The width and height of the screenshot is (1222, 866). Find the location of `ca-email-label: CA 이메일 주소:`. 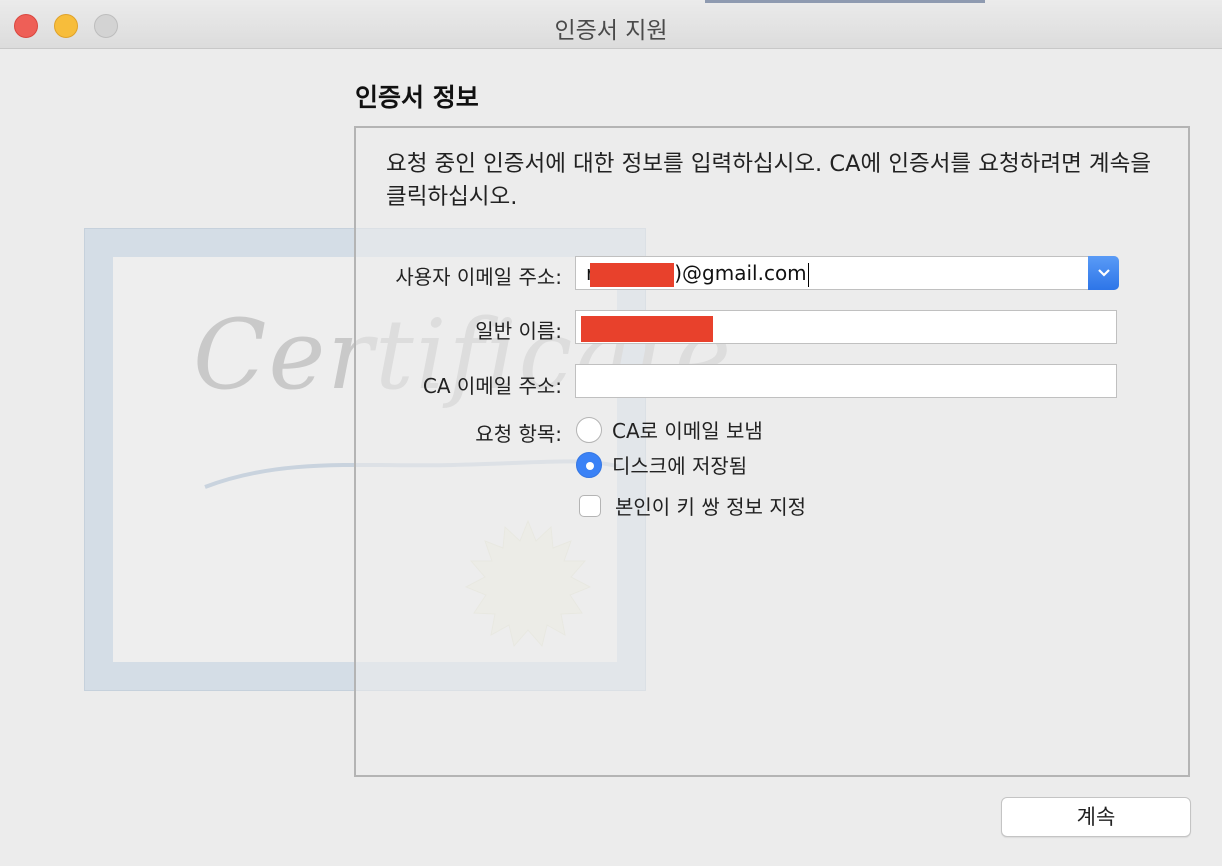

ca-email-label: CA 이메일 주소: is located at coordinates (492, 386).